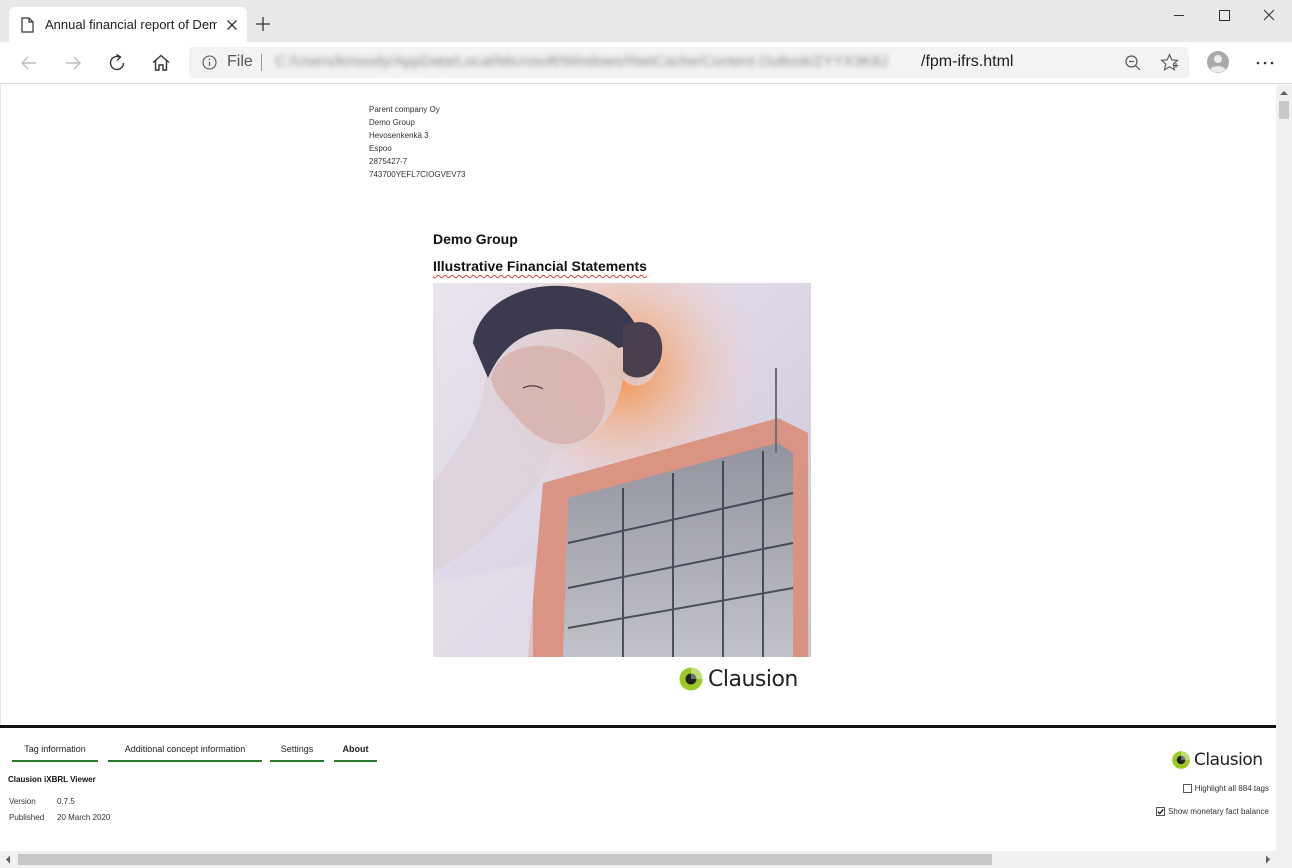 The image size is (1292, 868). What do you see at coordinates (1268, 859) in the screenshot?
I see `scroll-right-icon` at bounding box center [1268, 859].